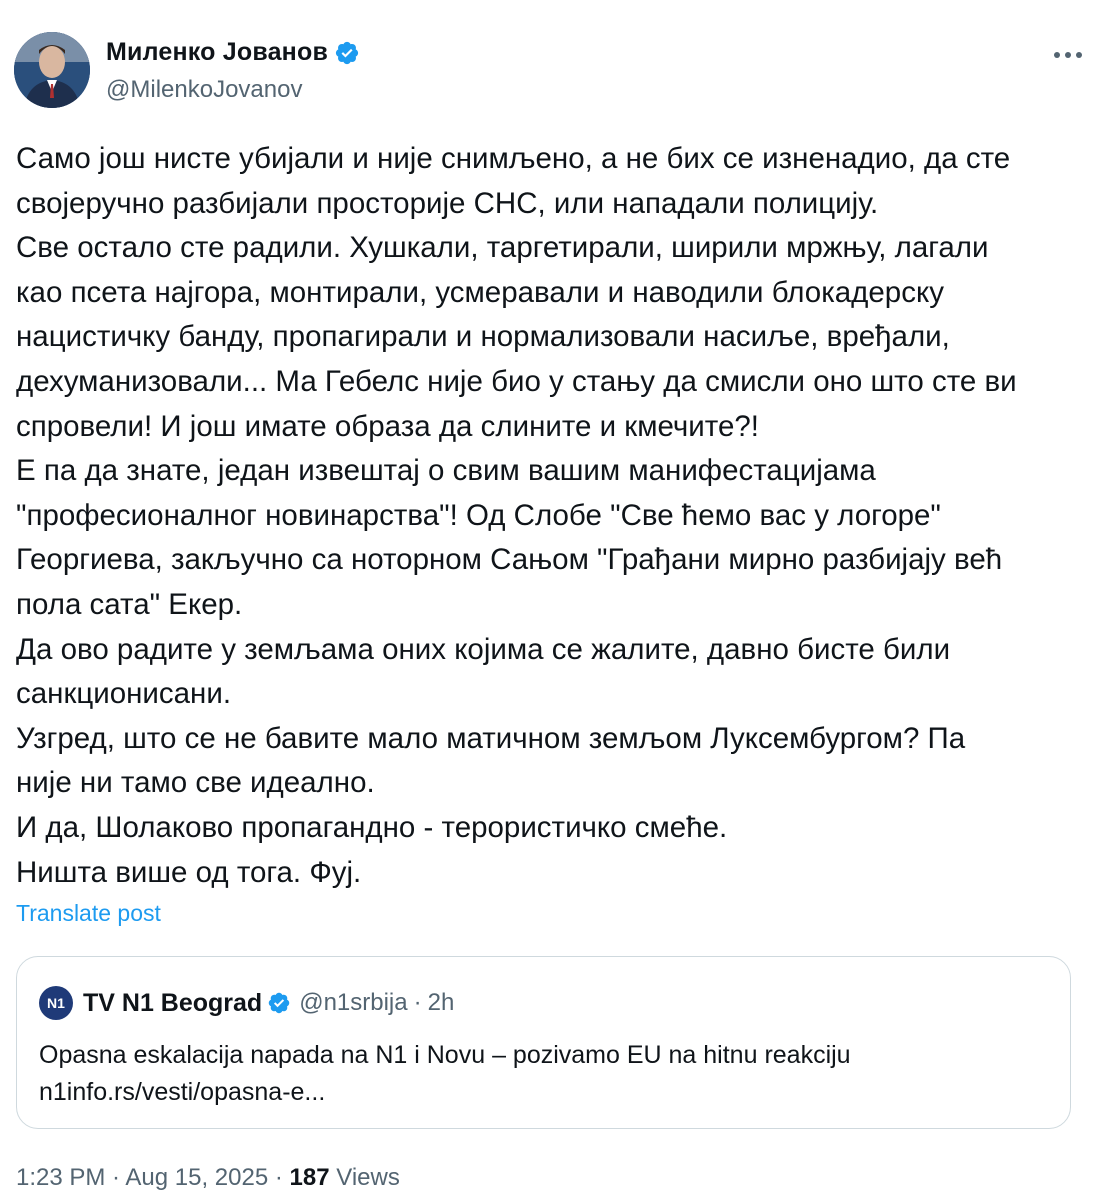 The width and height of the screenshot is (1118, 1200). Describe the element at coordinates (189, 872) in the screenshot. I see `tweet-text-line: Ништа више од тога. Фуј.` at that location.